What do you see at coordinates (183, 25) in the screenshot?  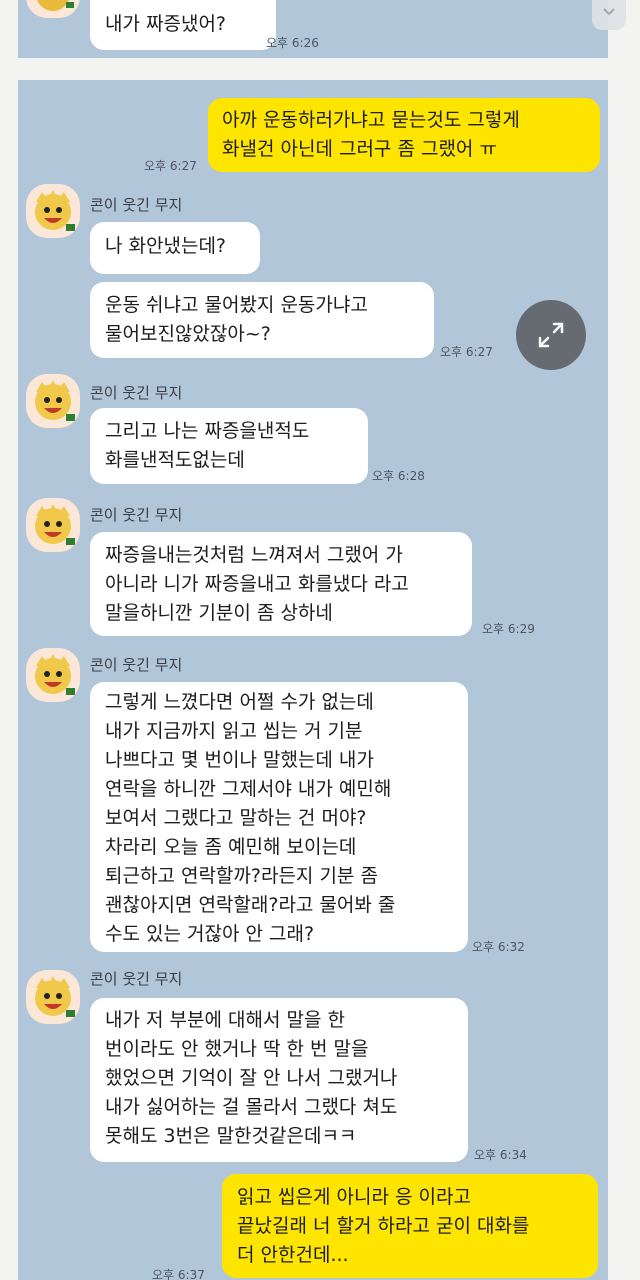 I see `prev-message-bubble: 내가 짜증냈어?` at bounding box center [183, 25].